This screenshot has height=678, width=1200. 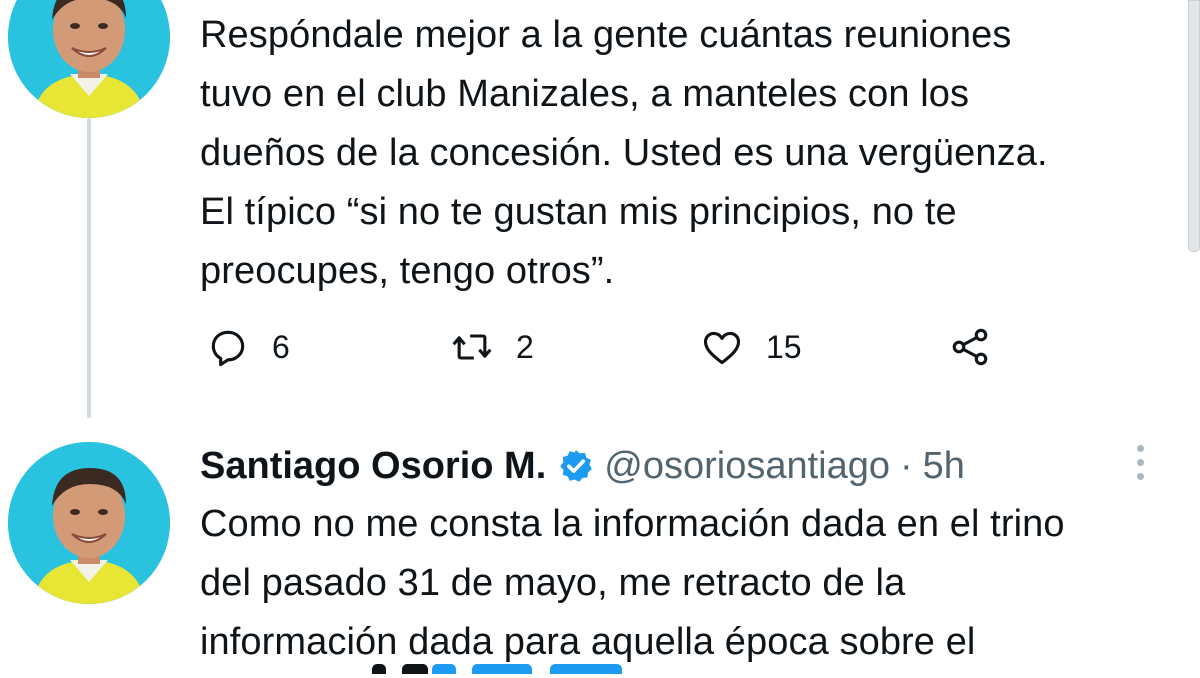 I want to click on truncated-text-fragment, so click(x=507, y=671).